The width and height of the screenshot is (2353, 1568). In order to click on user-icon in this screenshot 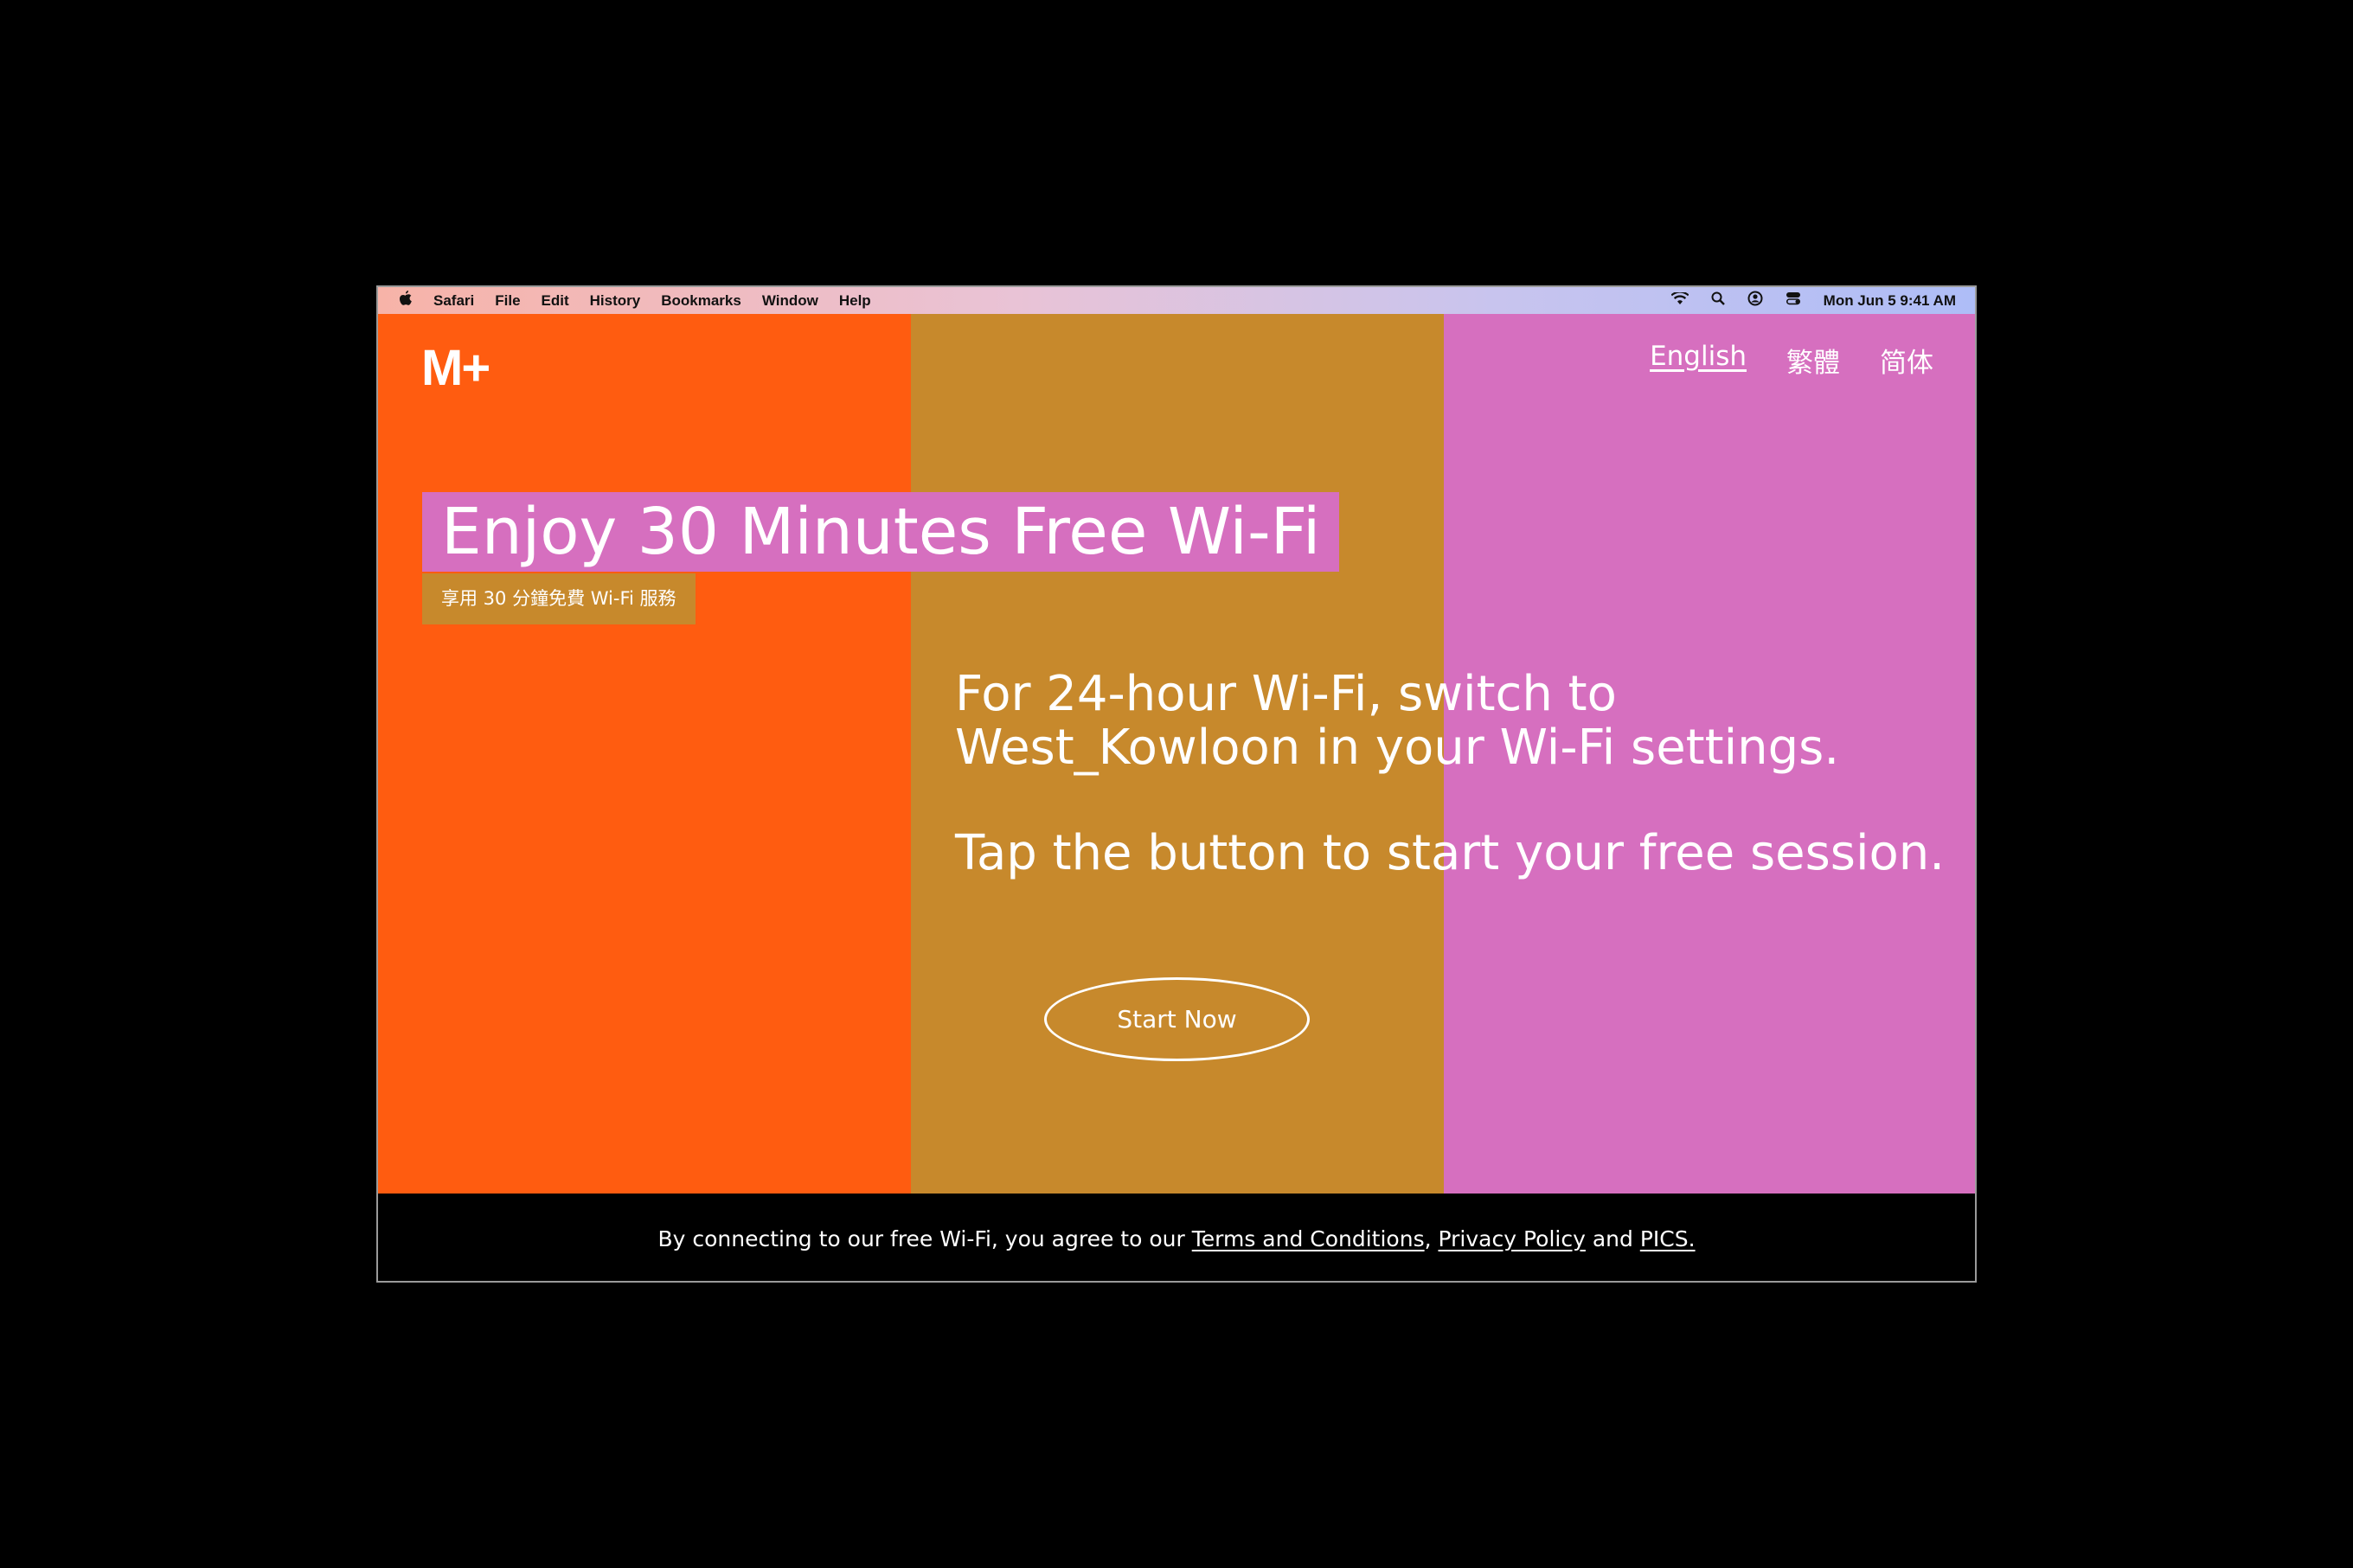, I will do `click(1755, 300)`.